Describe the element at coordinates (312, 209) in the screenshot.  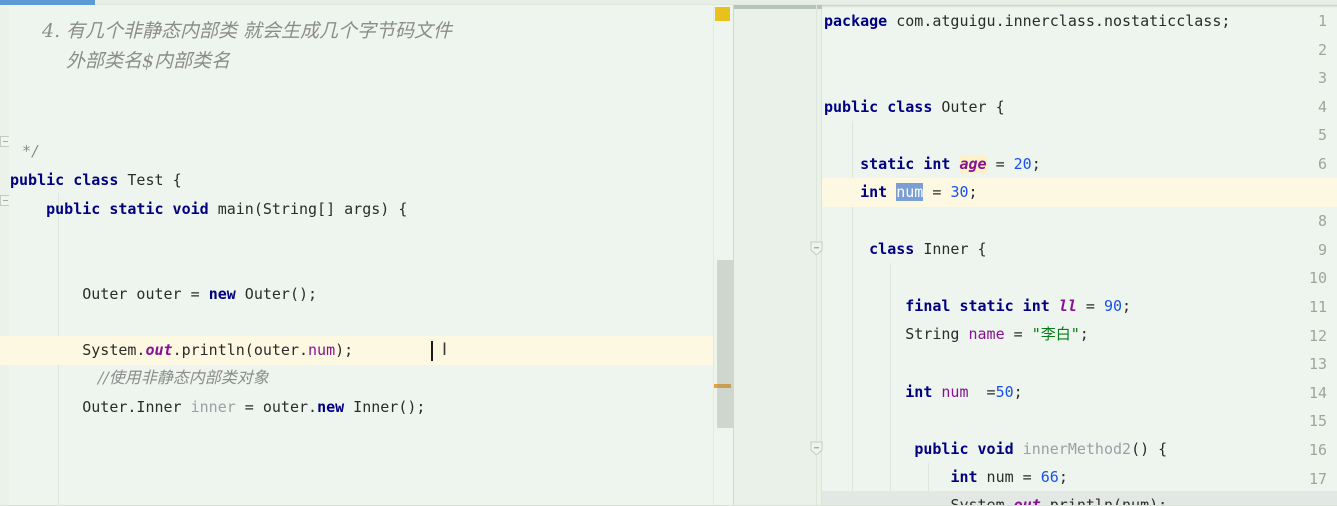
I see `main-signature: main(String[] args) {` at that location.